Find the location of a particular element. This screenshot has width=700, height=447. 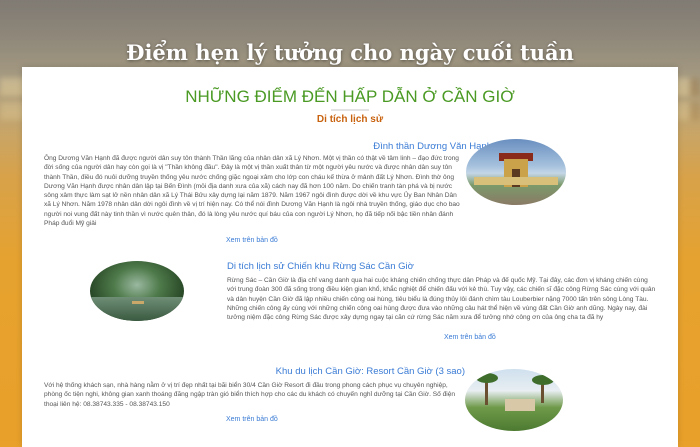

subsection-title: Di tích lịch sử is located at coordinates (350, 119).